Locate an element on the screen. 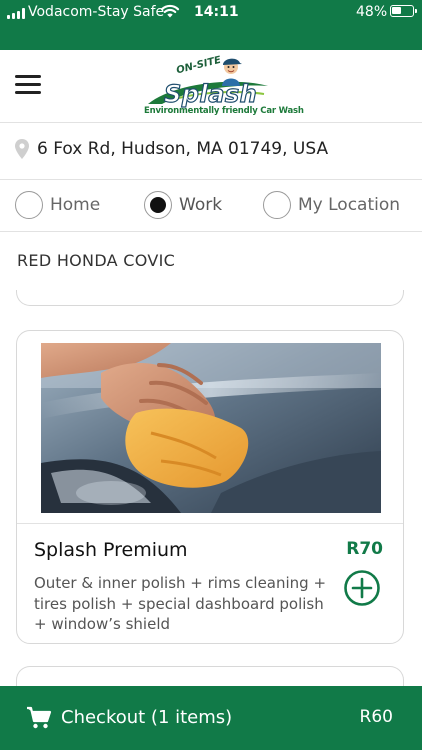 Image resolution: width=422 pixels, height=750 pixels. next-service-card is located at coordinates (210, 676).